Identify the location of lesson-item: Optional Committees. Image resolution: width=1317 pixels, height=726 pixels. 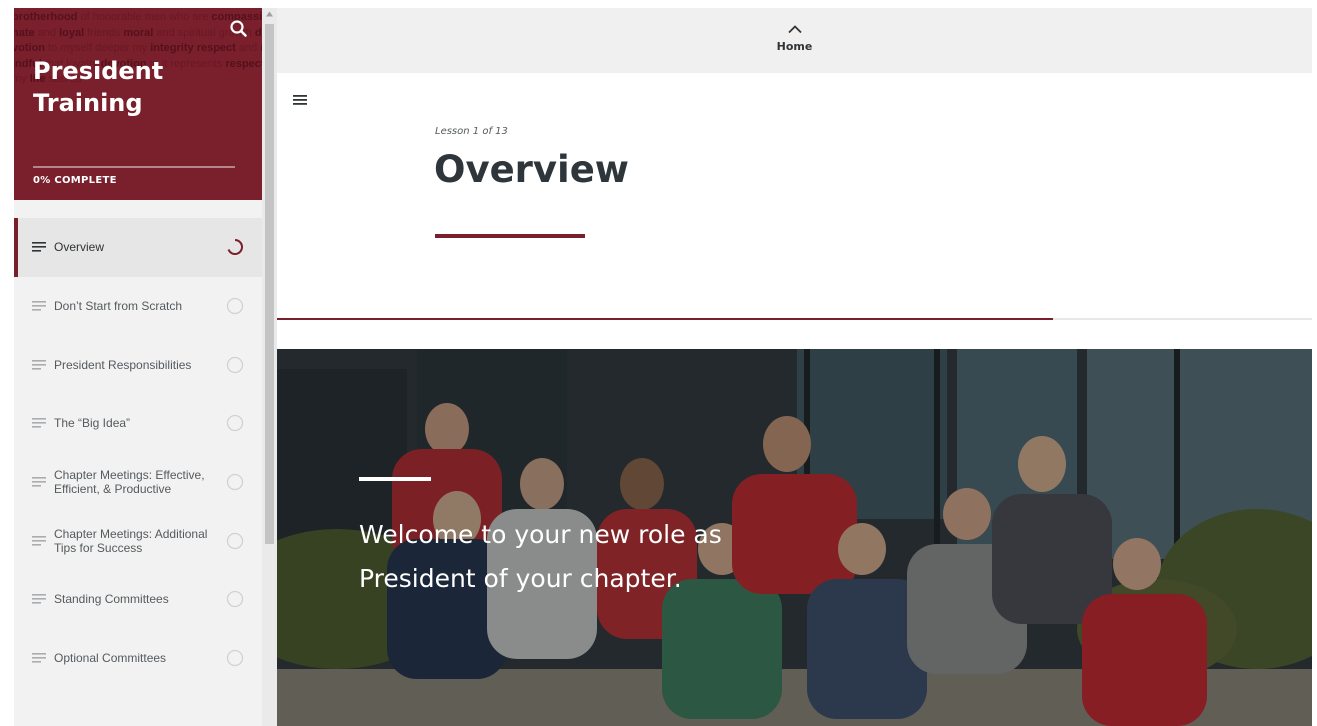
(138, 658).